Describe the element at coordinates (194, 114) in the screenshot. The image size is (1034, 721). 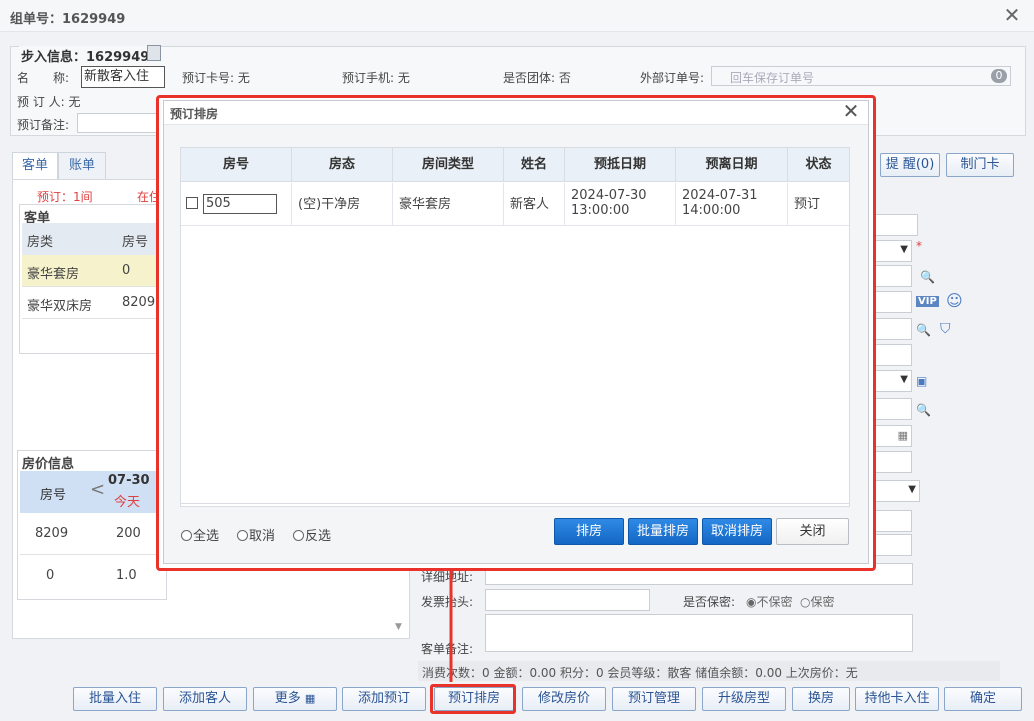
I see `dialog-title: 预订排房` at that location.